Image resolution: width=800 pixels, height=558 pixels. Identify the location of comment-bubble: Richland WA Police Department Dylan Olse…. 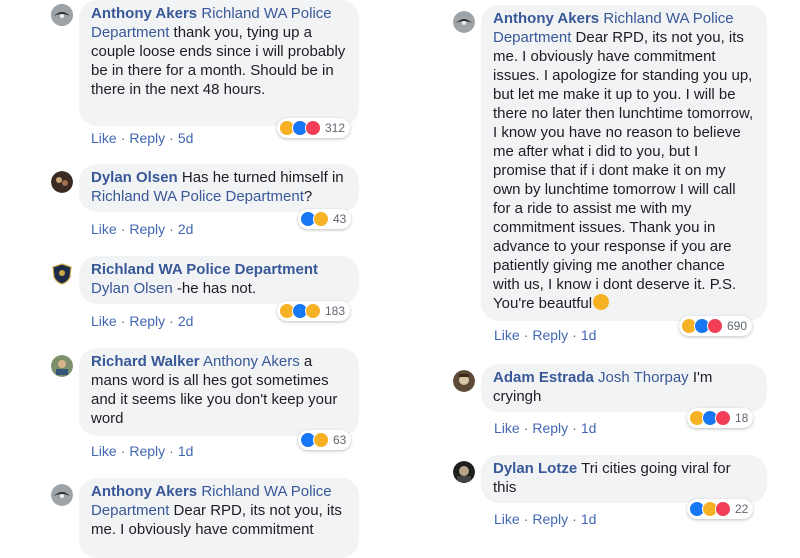
(219, 280).